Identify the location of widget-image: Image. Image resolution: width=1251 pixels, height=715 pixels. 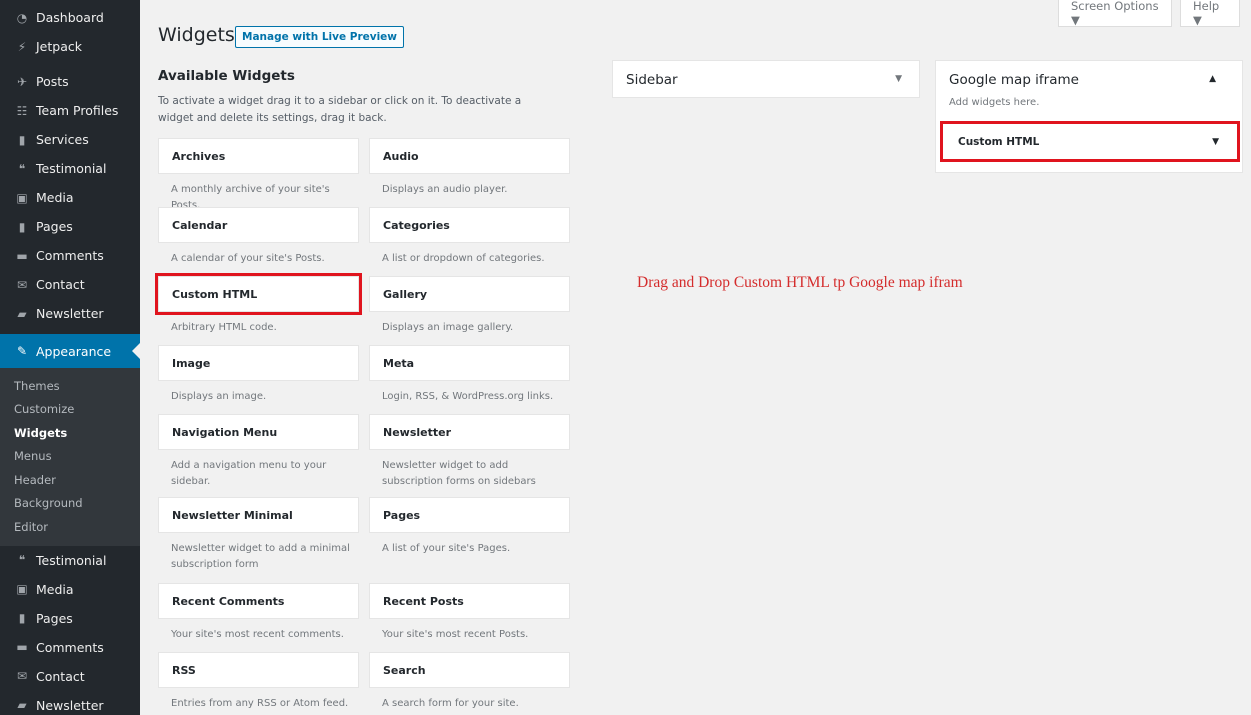
(258, 363).